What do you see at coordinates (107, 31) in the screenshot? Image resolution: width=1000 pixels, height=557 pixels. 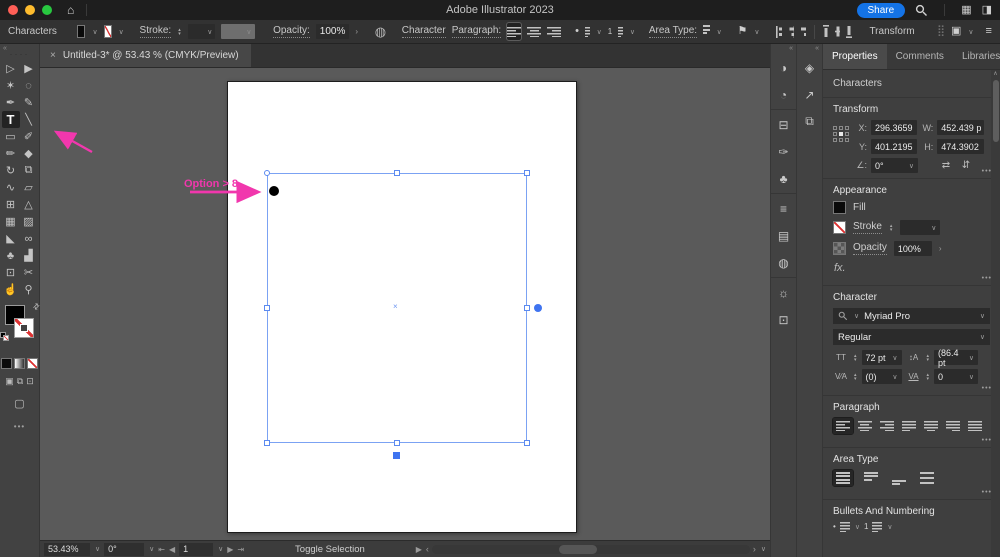 I see `stroke-color-swatch` at bounding box center [107, 31].